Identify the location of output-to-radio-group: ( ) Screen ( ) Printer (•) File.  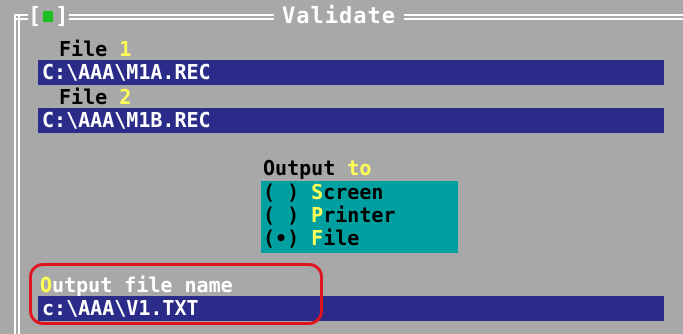
(359, 217).